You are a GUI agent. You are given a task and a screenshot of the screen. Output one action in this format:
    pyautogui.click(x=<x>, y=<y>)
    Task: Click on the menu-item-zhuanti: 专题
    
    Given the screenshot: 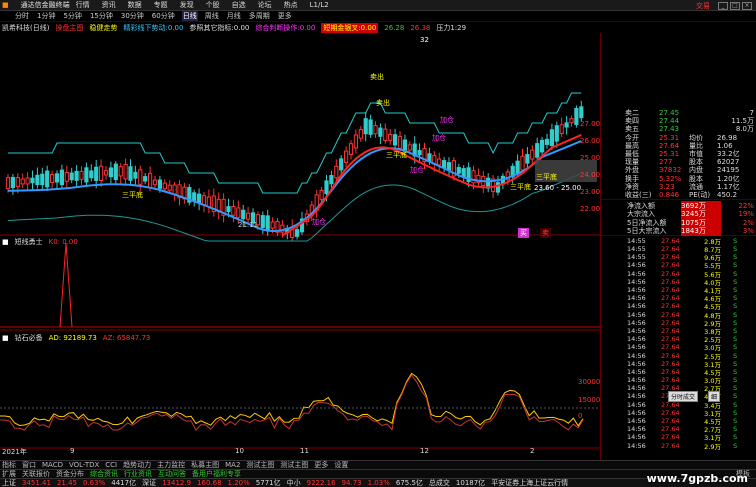 What is the action you would take?
    pyautogui.click(x=161, y=5)
    